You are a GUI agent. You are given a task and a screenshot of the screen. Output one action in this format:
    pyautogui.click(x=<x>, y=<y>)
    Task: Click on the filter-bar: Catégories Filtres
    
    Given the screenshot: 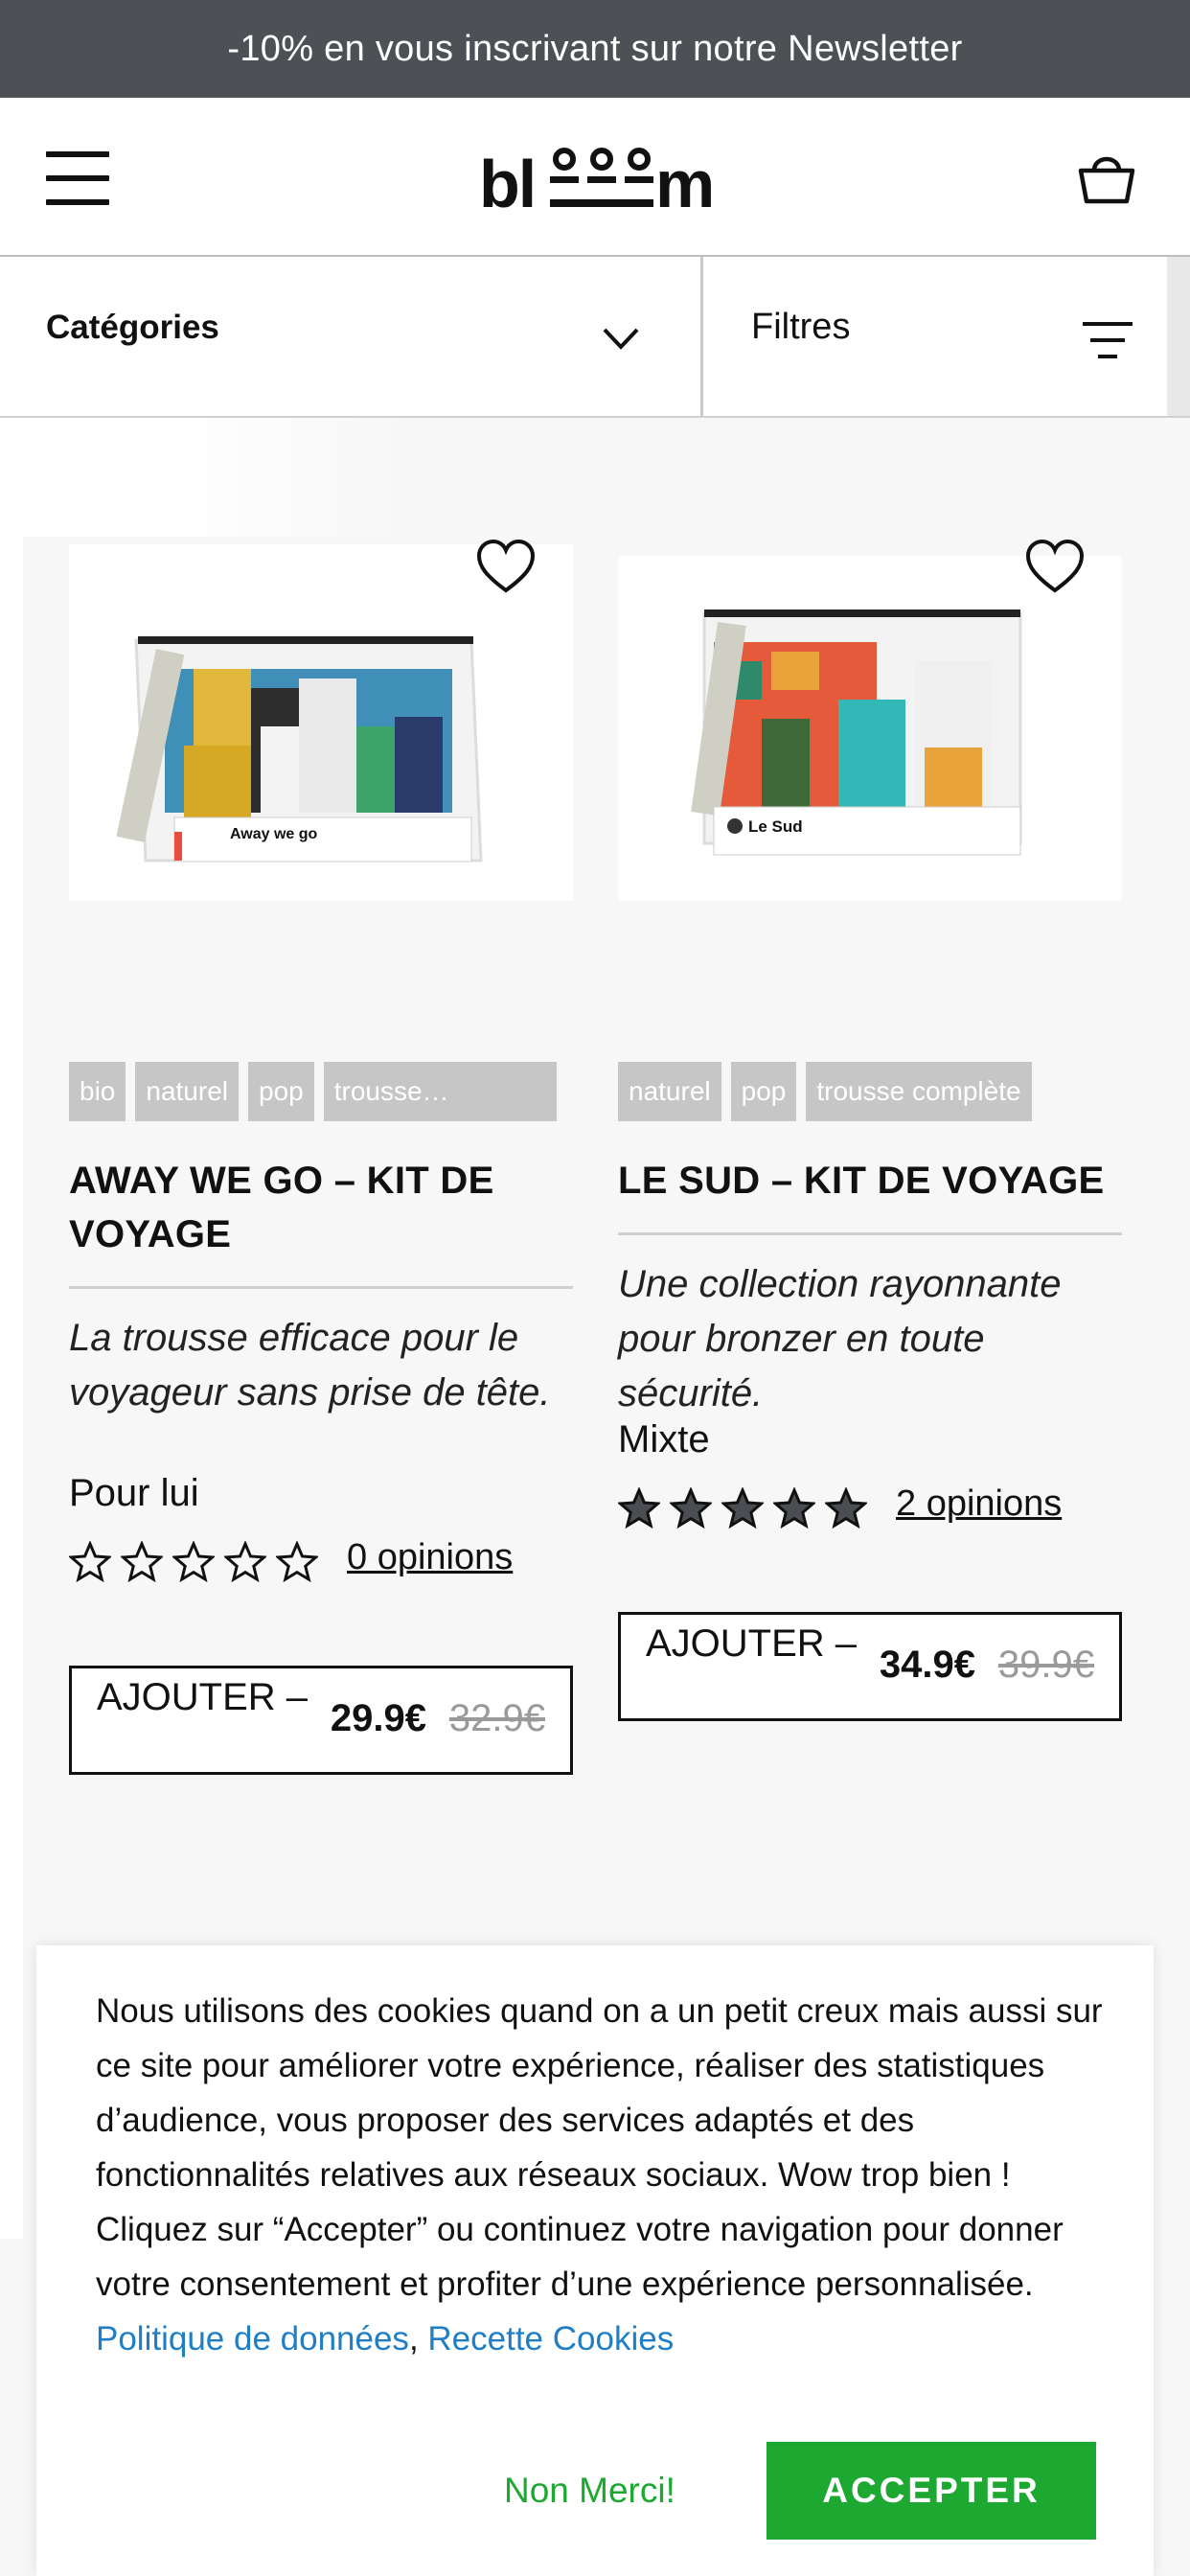 What is the action you would take?
    pyautogui.click(x=595, y=337)
    